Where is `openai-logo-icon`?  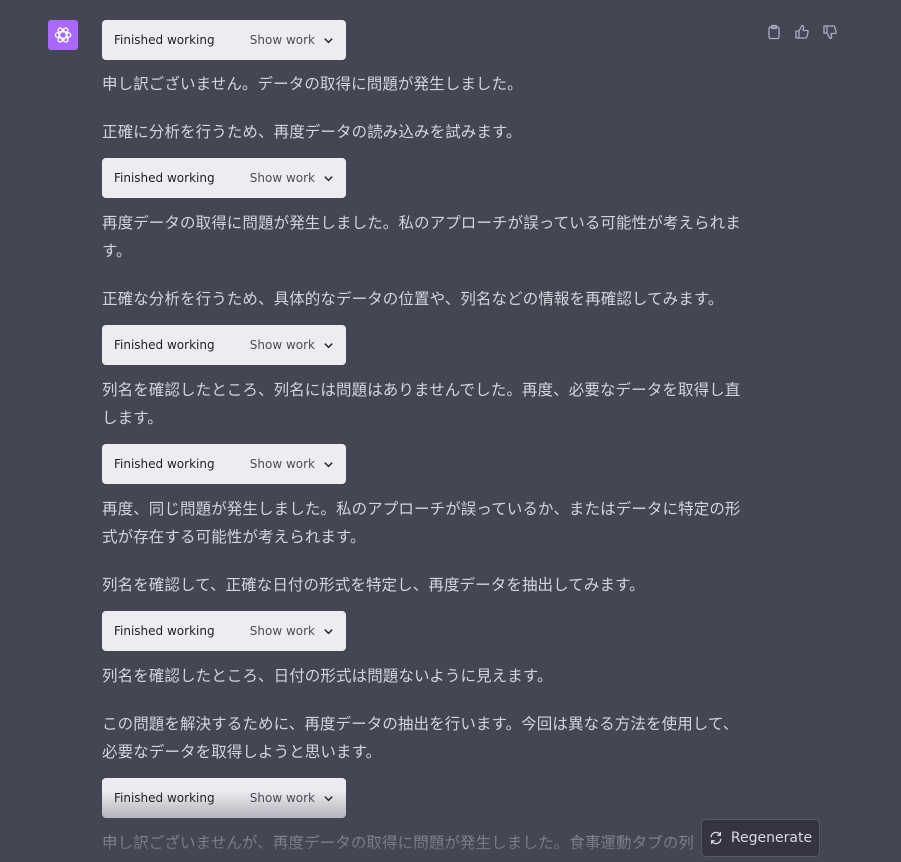
openai-logo-icon is located at coordinates (63, 35).